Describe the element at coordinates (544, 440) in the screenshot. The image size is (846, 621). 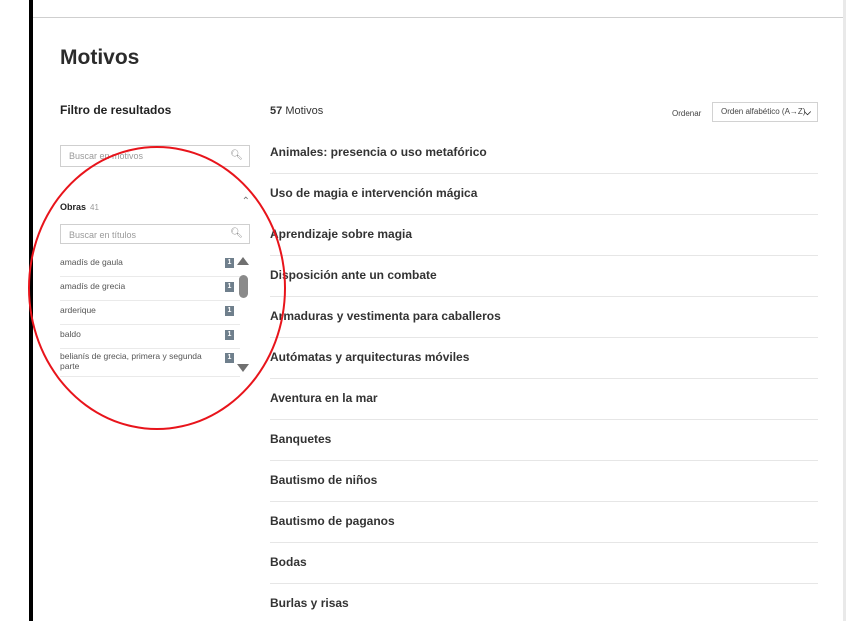
I see `motivo-list-item: Banquetes` at that location.